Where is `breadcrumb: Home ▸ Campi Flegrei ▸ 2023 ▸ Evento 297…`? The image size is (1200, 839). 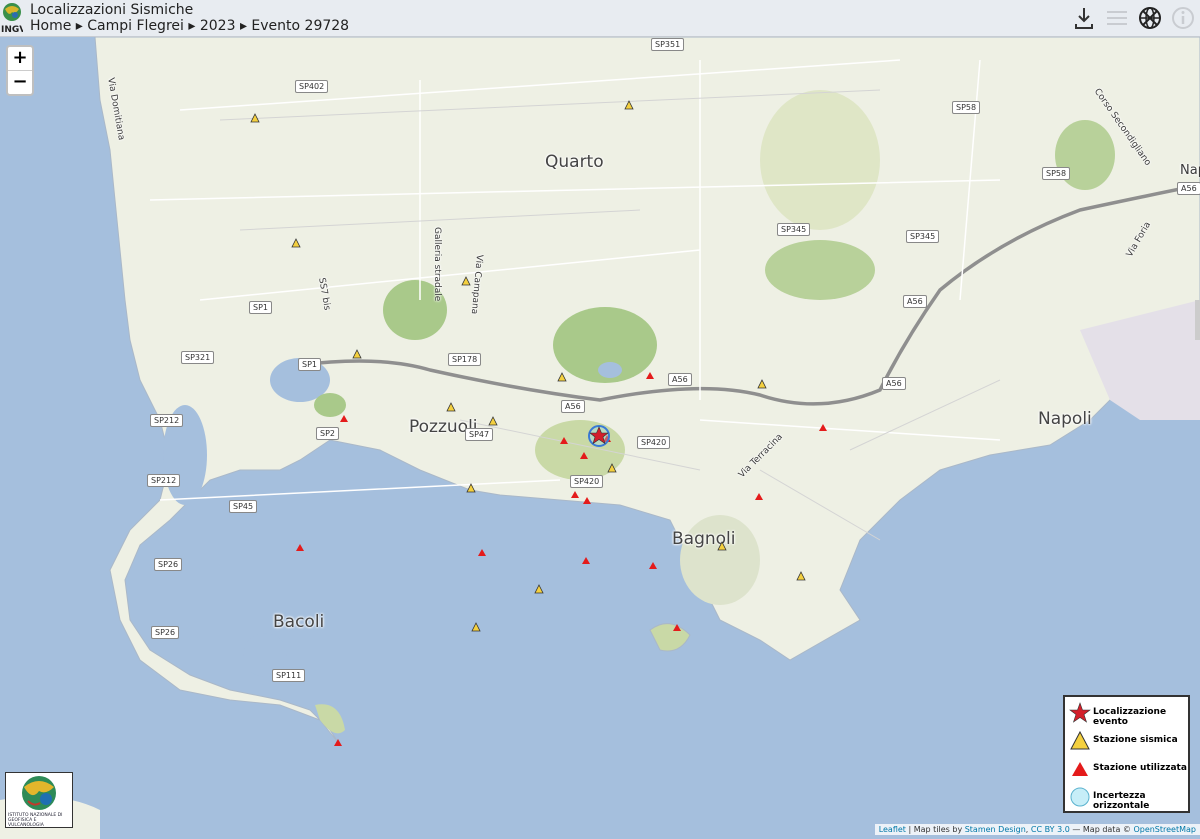
breadcrumb: Home ▸ Campi Flegrei ▸ 2023 ▸ Evento 297… is located at coordinates (189, 26).